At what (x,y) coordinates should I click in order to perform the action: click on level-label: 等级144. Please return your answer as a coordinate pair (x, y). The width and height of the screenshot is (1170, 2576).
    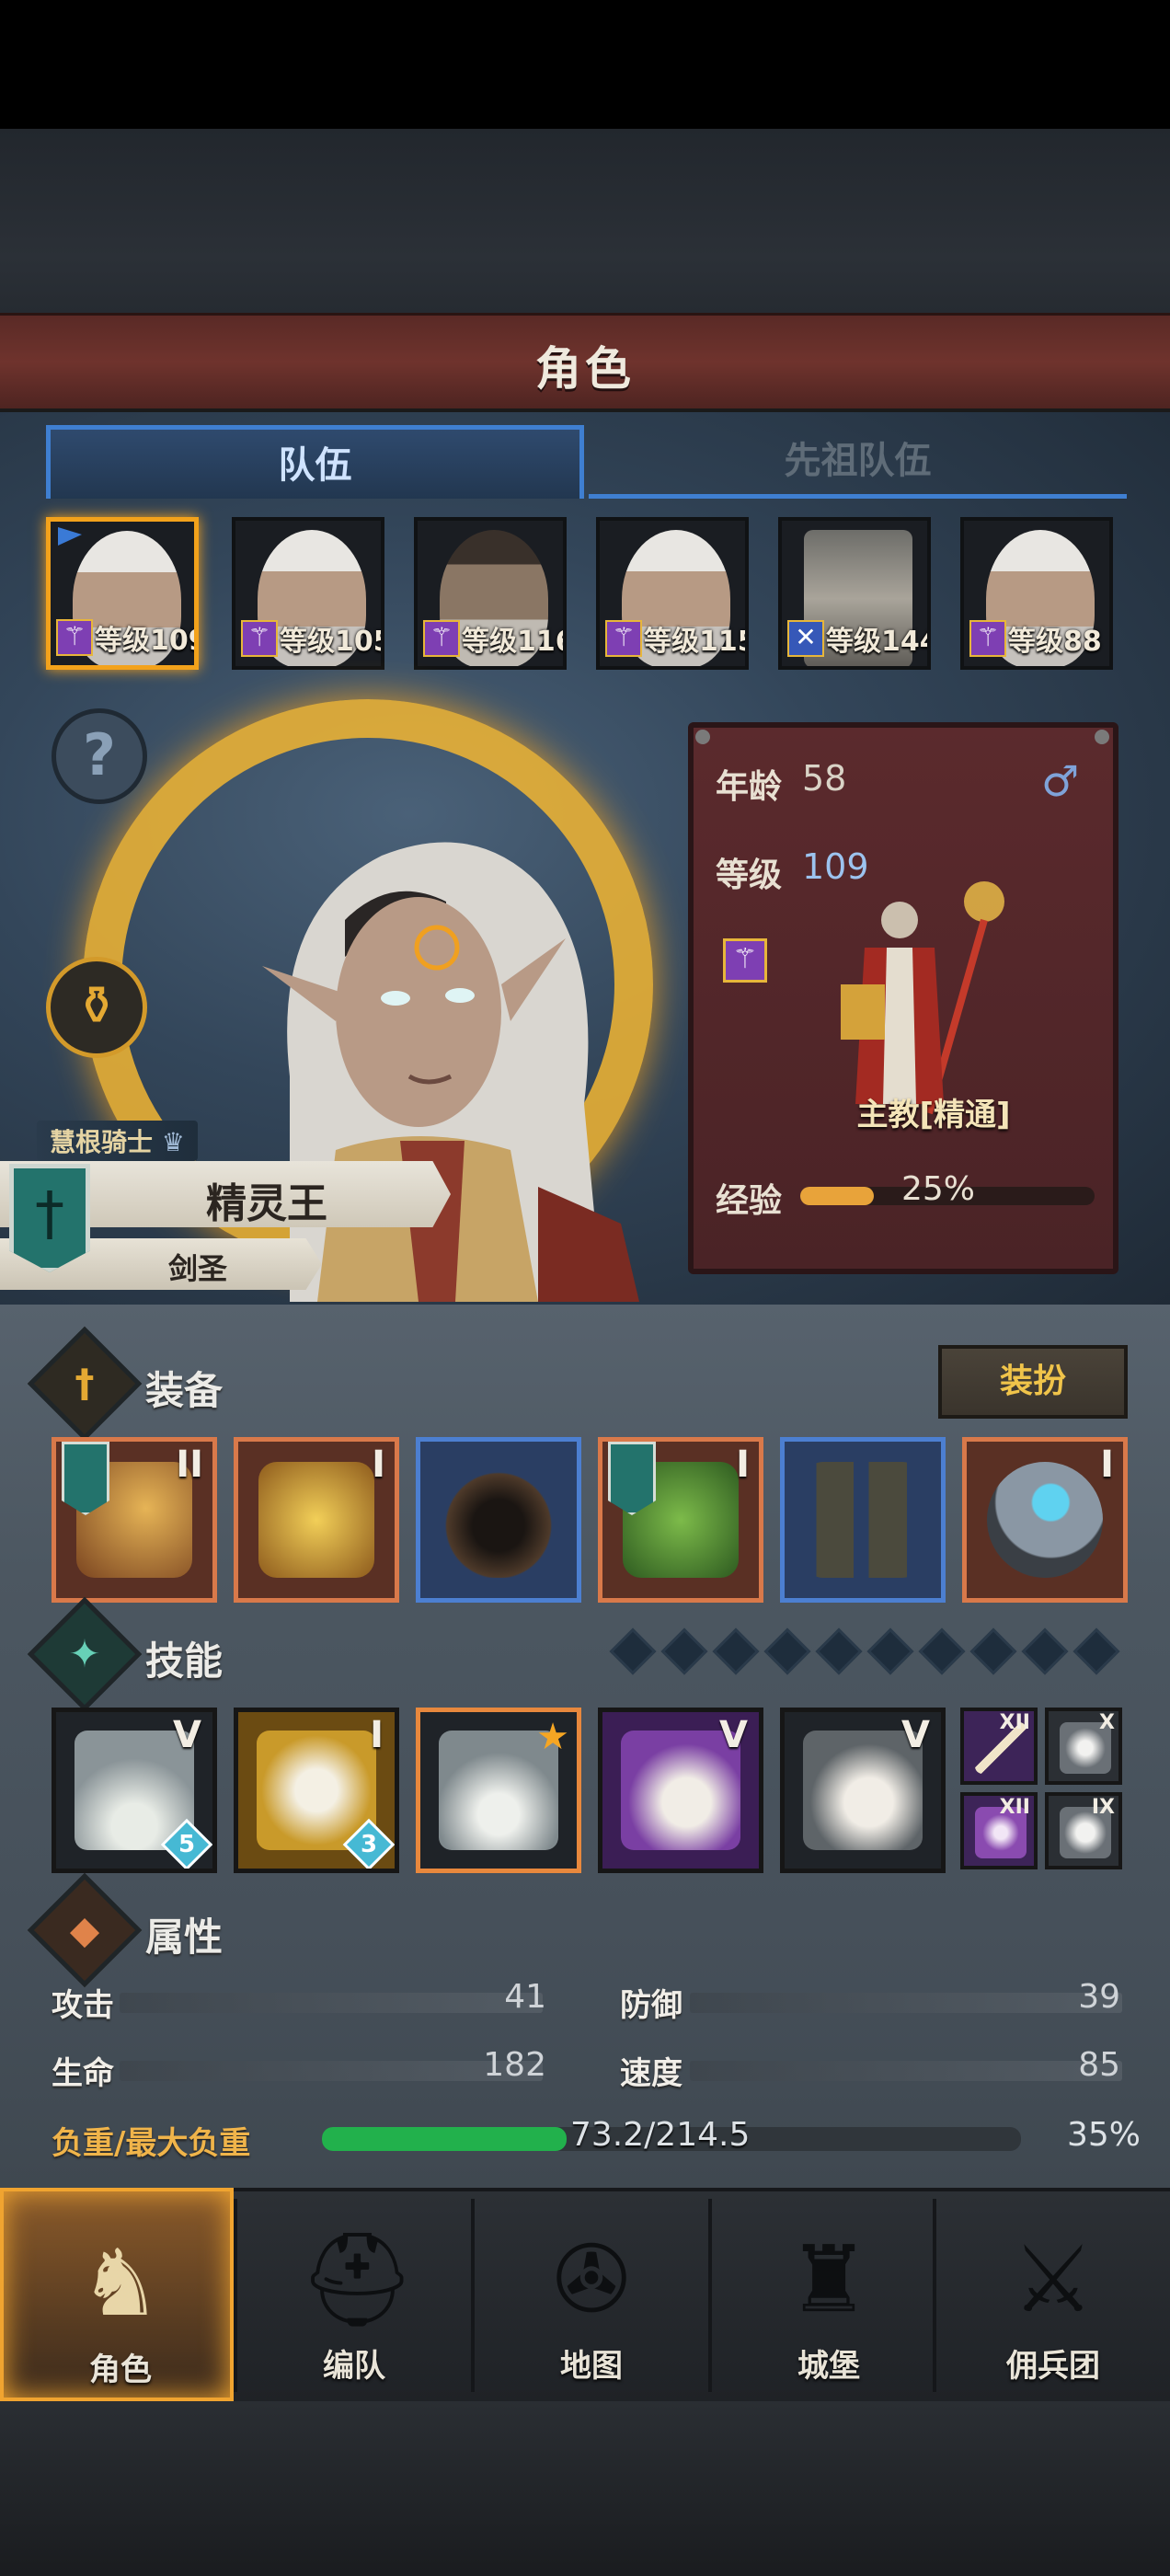
    Looking at the image, I should click on (878, 642).